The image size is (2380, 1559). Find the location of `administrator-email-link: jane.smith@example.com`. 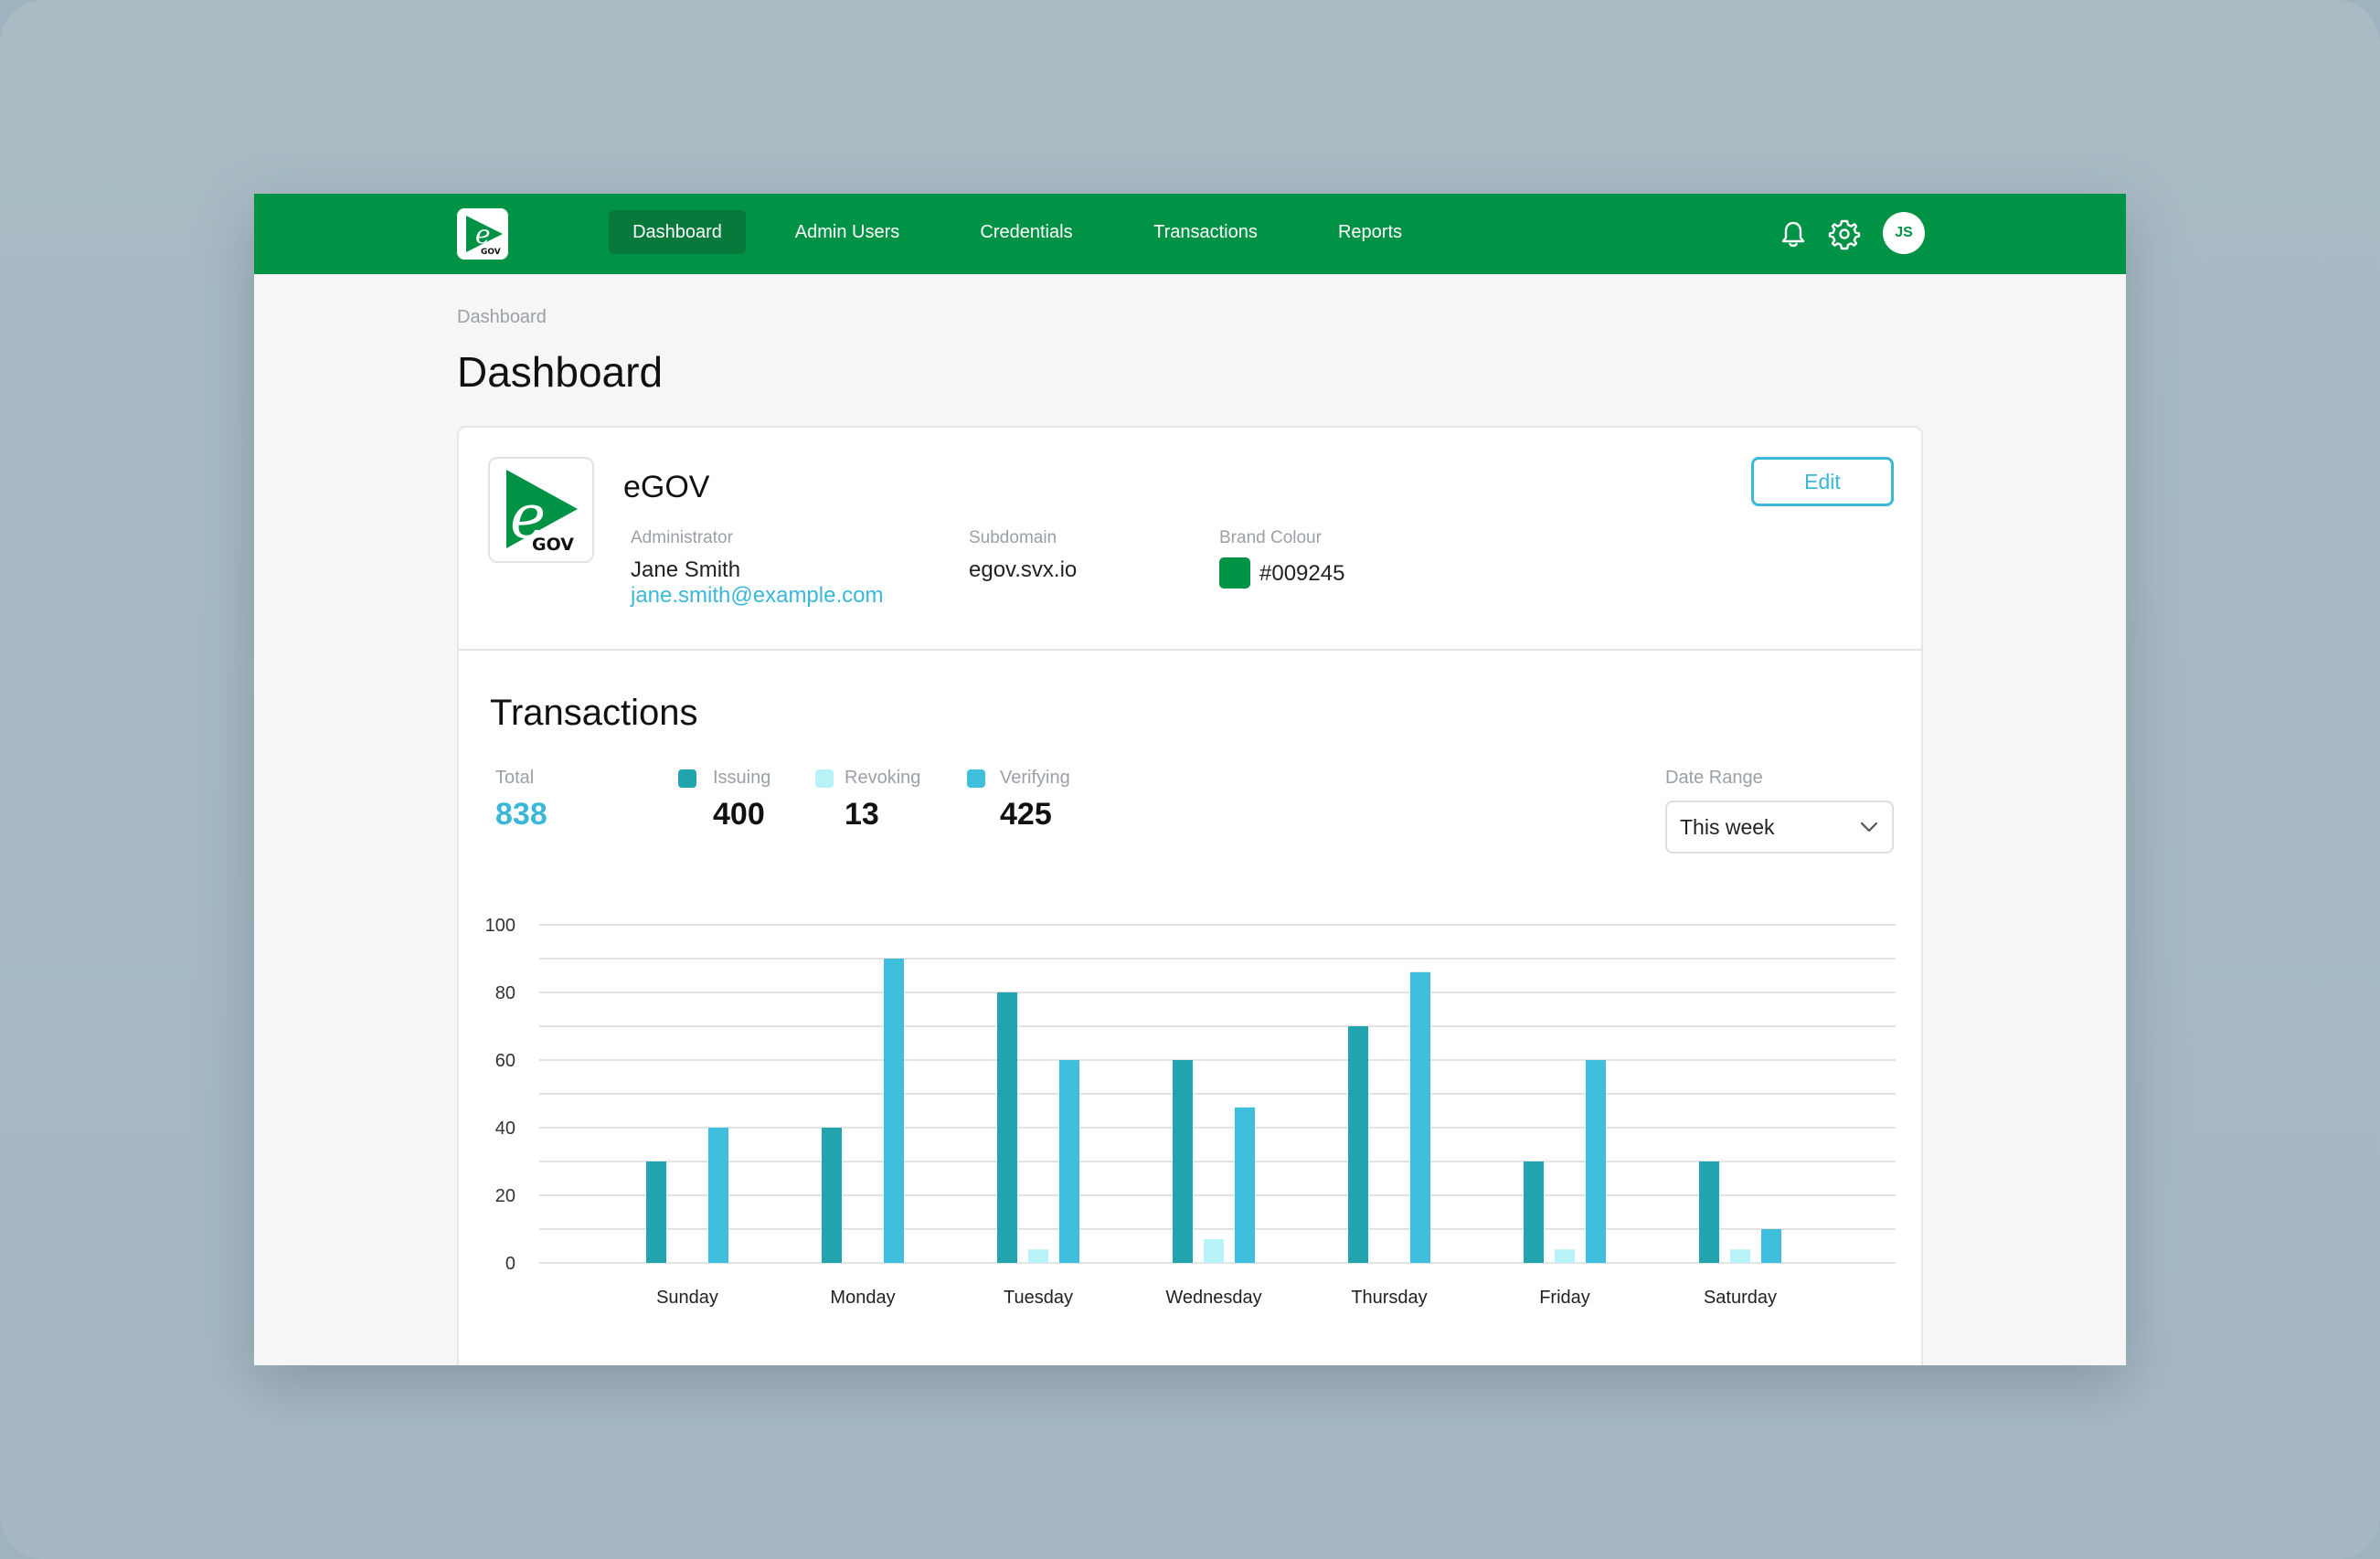

administrator-email-link: jane.smith@example.com is located at coordinates (757, 596).